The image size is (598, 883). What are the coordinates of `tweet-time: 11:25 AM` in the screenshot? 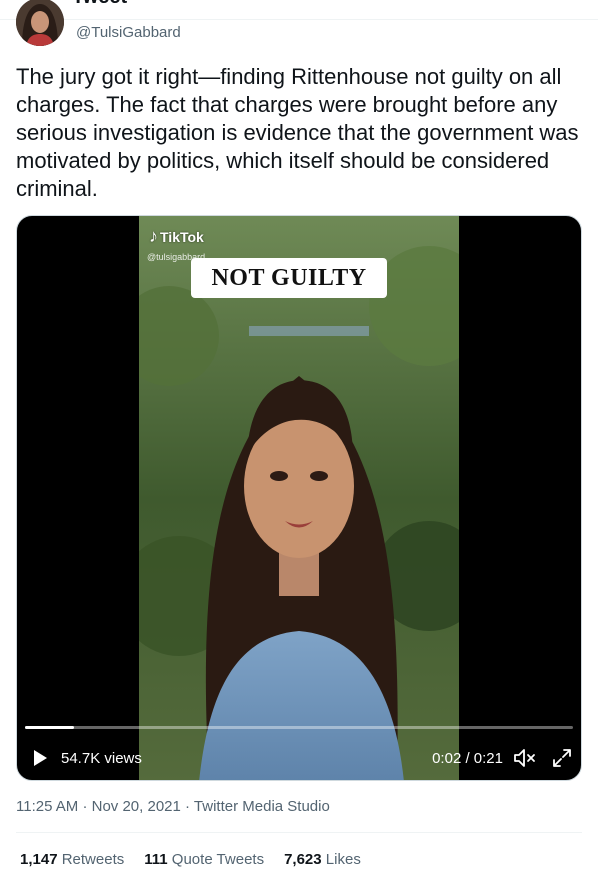 It's located at (47, 806).